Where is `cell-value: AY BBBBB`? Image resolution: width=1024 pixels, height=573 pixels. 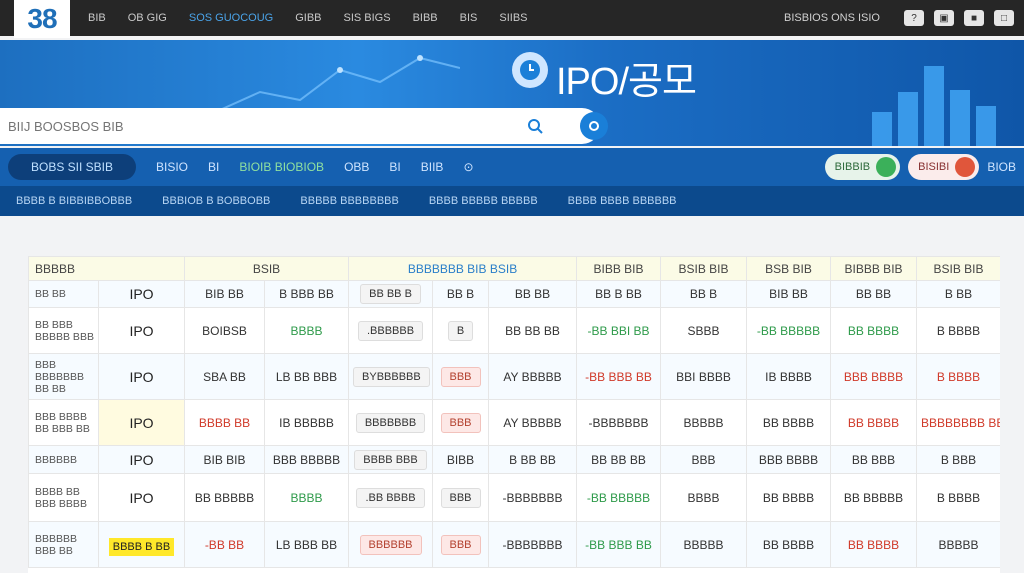 cell-value: AY BBBBB is located at coordinates (532, 376).